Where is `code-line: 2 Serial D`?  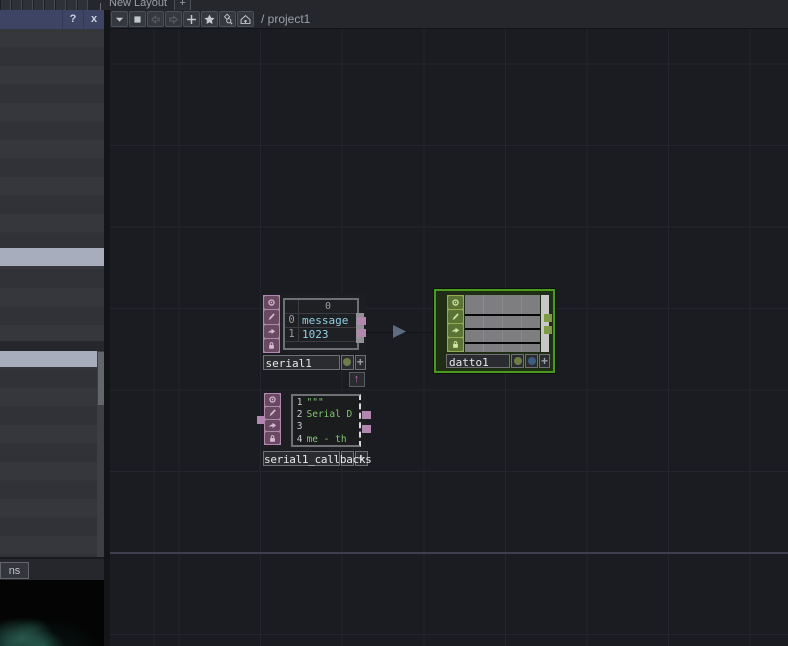 code-line: 2 Serial D is located at coordinates (324, 414).